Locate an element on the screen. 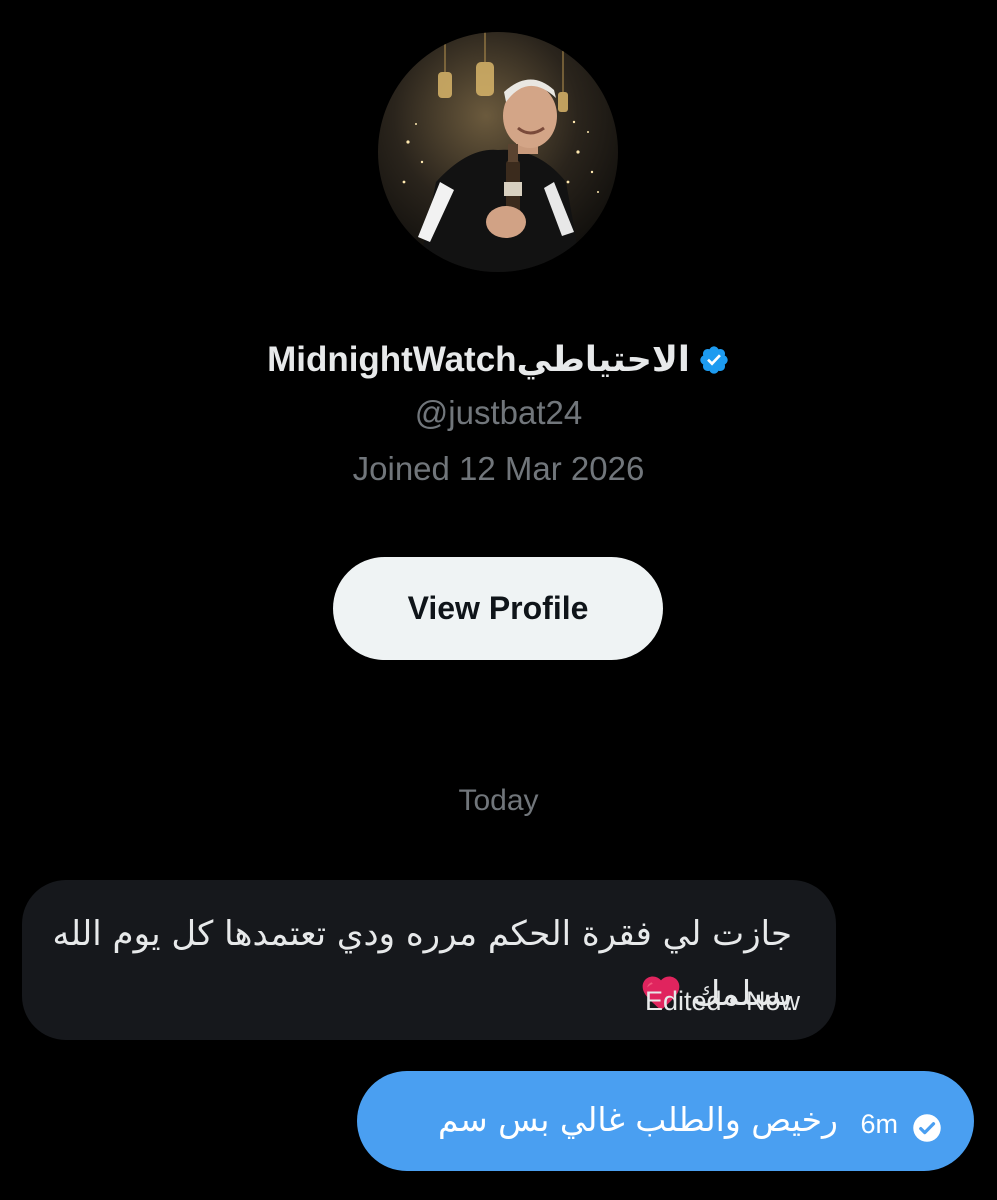 Image resolution: width=997 pixels, height=1200 pixels. avatar is located at coordinates (498, 152).